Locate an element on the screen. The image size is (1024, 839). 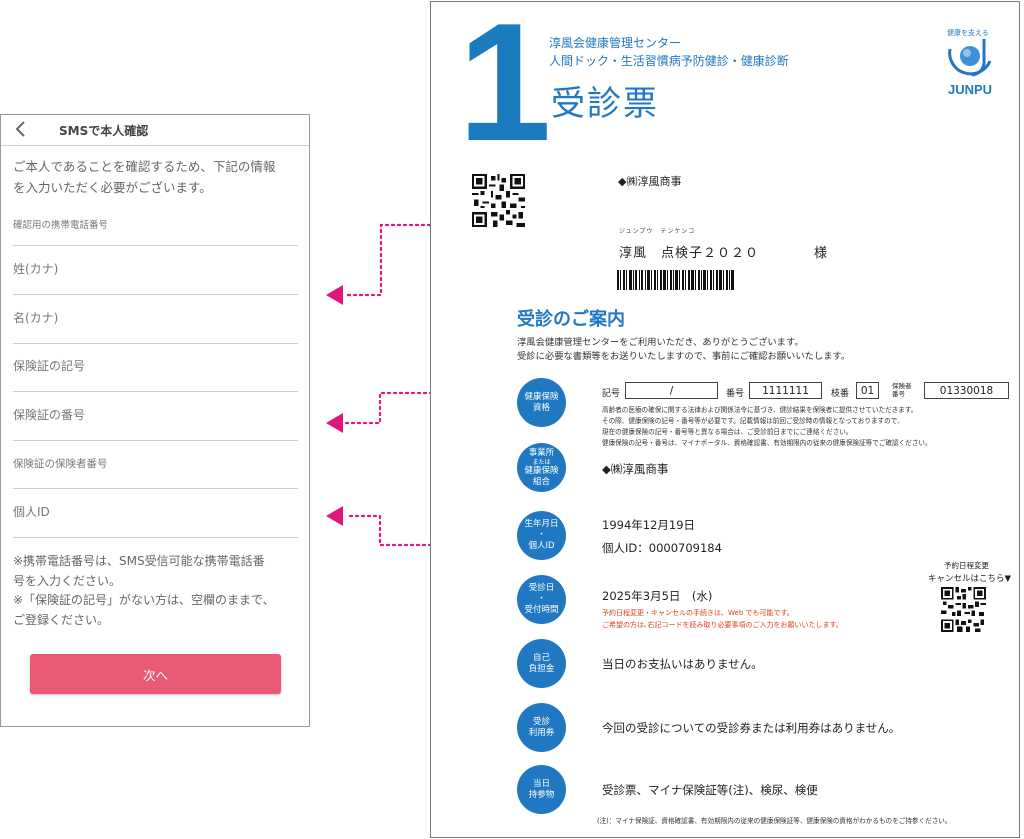
patient-name: 淳風 点検子２０２０ is located at coordinates (689, 253).